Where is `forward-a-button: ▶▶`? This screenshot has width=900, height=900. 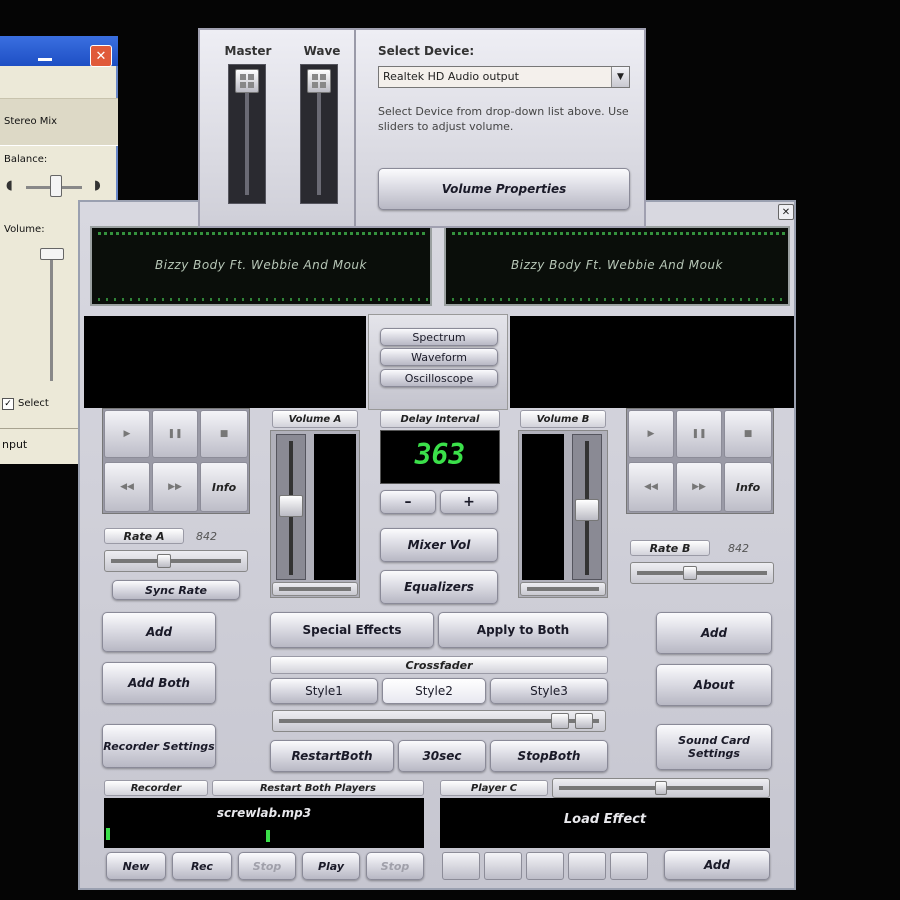
forward-a-button: ▶▶ is located at coordinates (175, 487).